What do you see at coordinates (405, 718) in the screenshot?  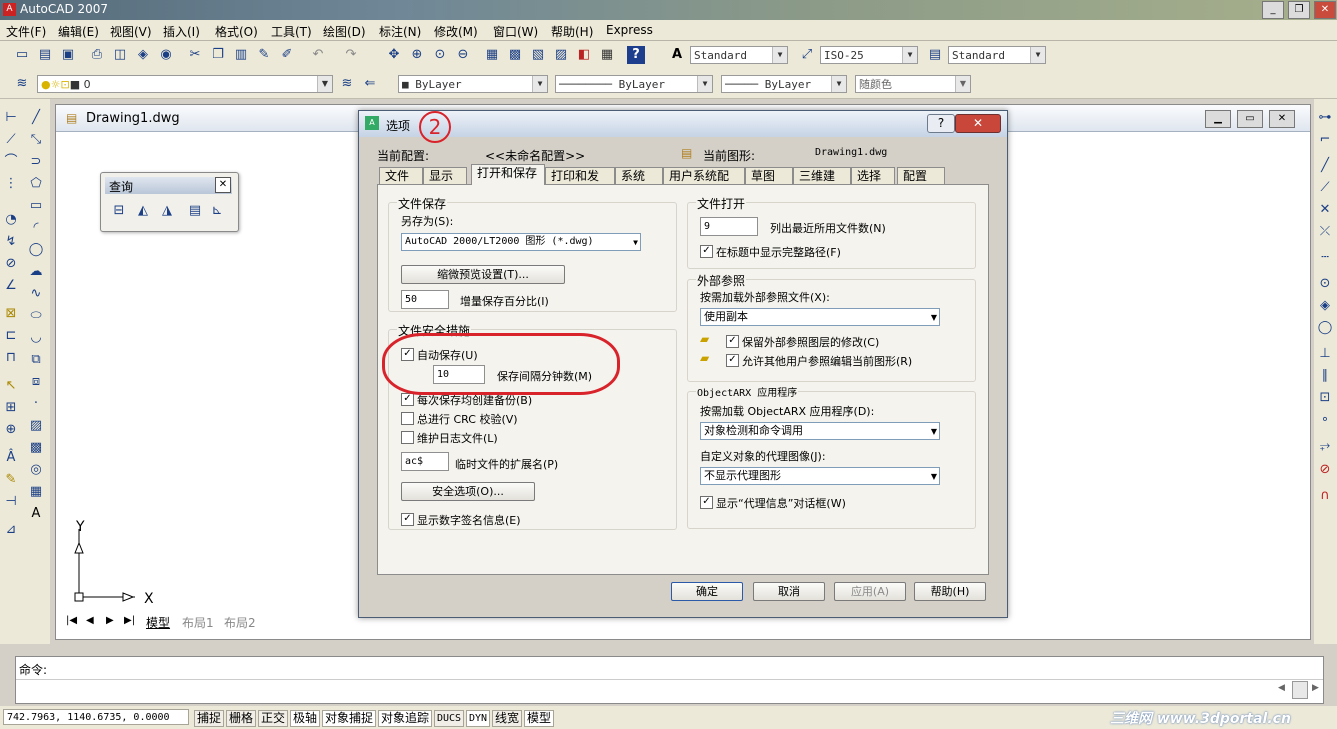 I see `toggle-otrack: 对象追踪` at bounding box center [405, 718].